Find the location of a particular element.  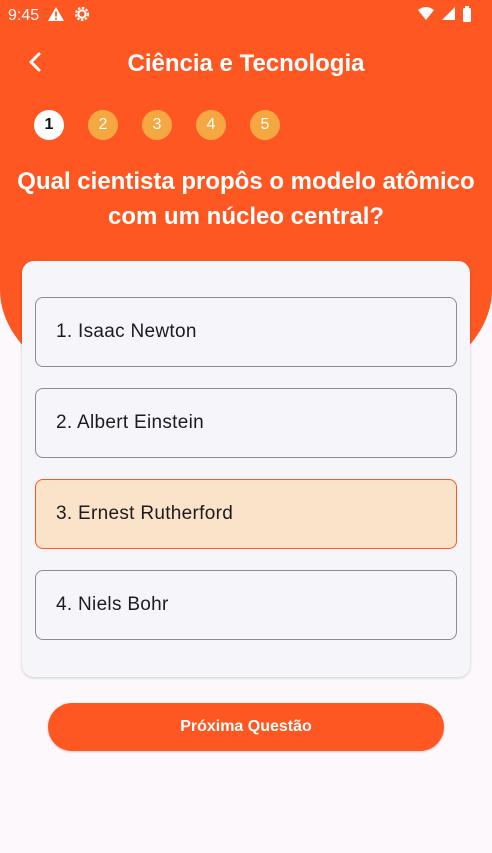

answer-option-1: 1. Isaac Newton is located at coordinates (246, 332).